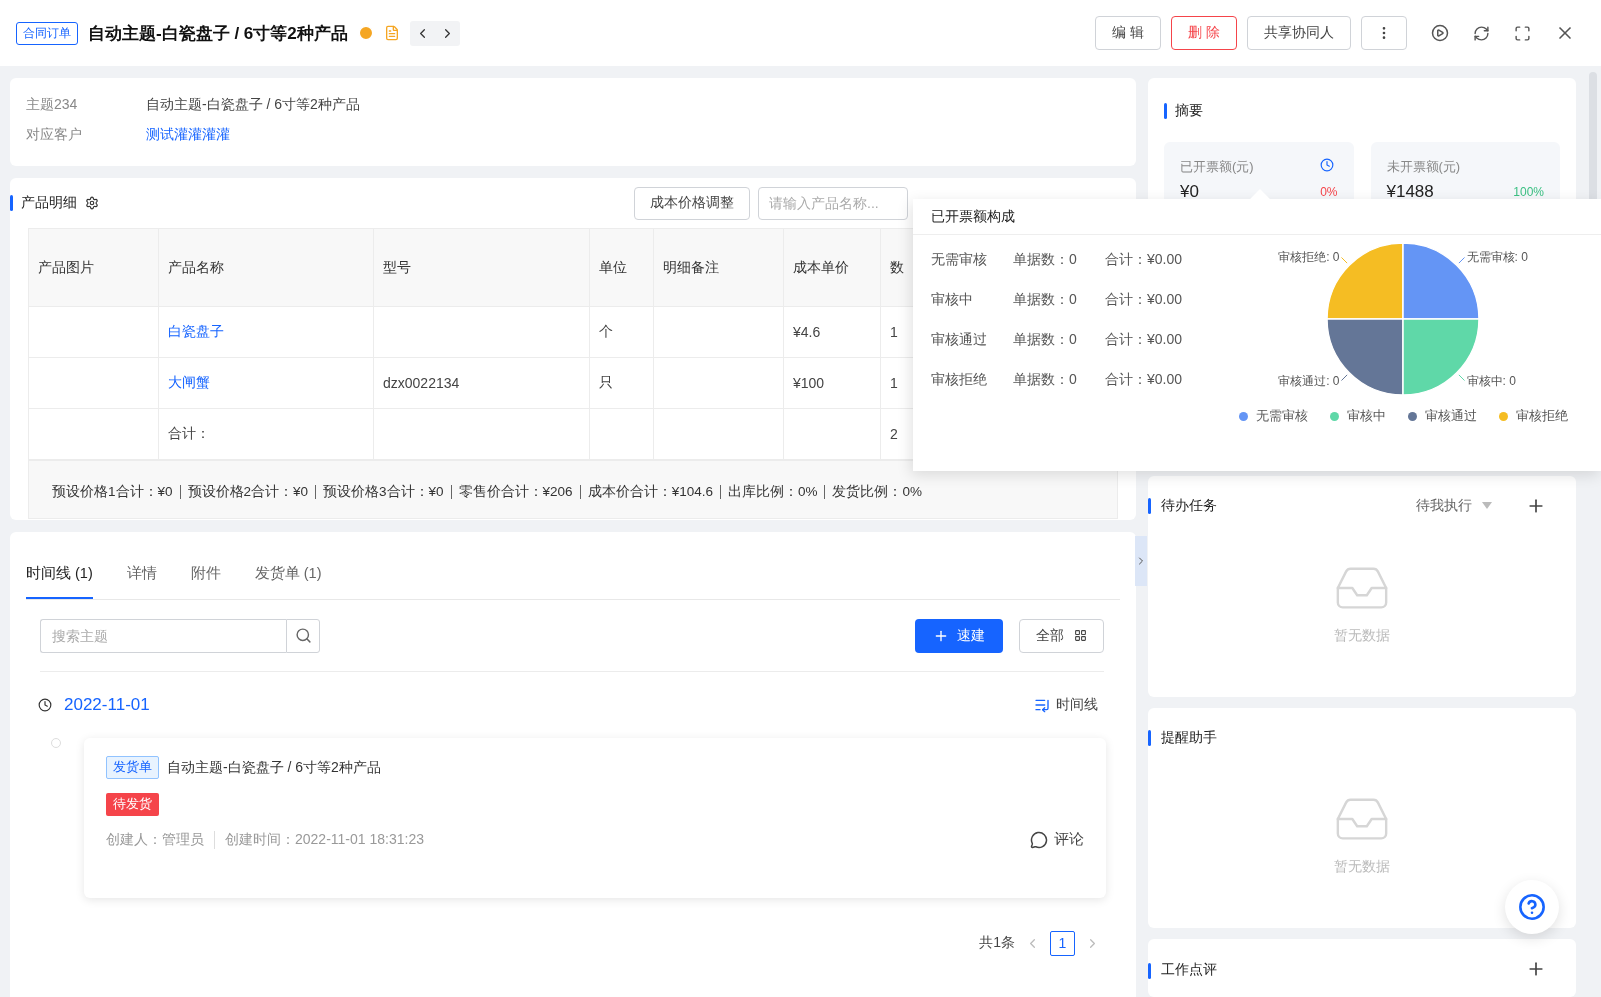 The image size is (1601, 997). Describe the element at coordinates (1362, 635) in the screenshot. I see `empty-text: 暂无数据` at that location.